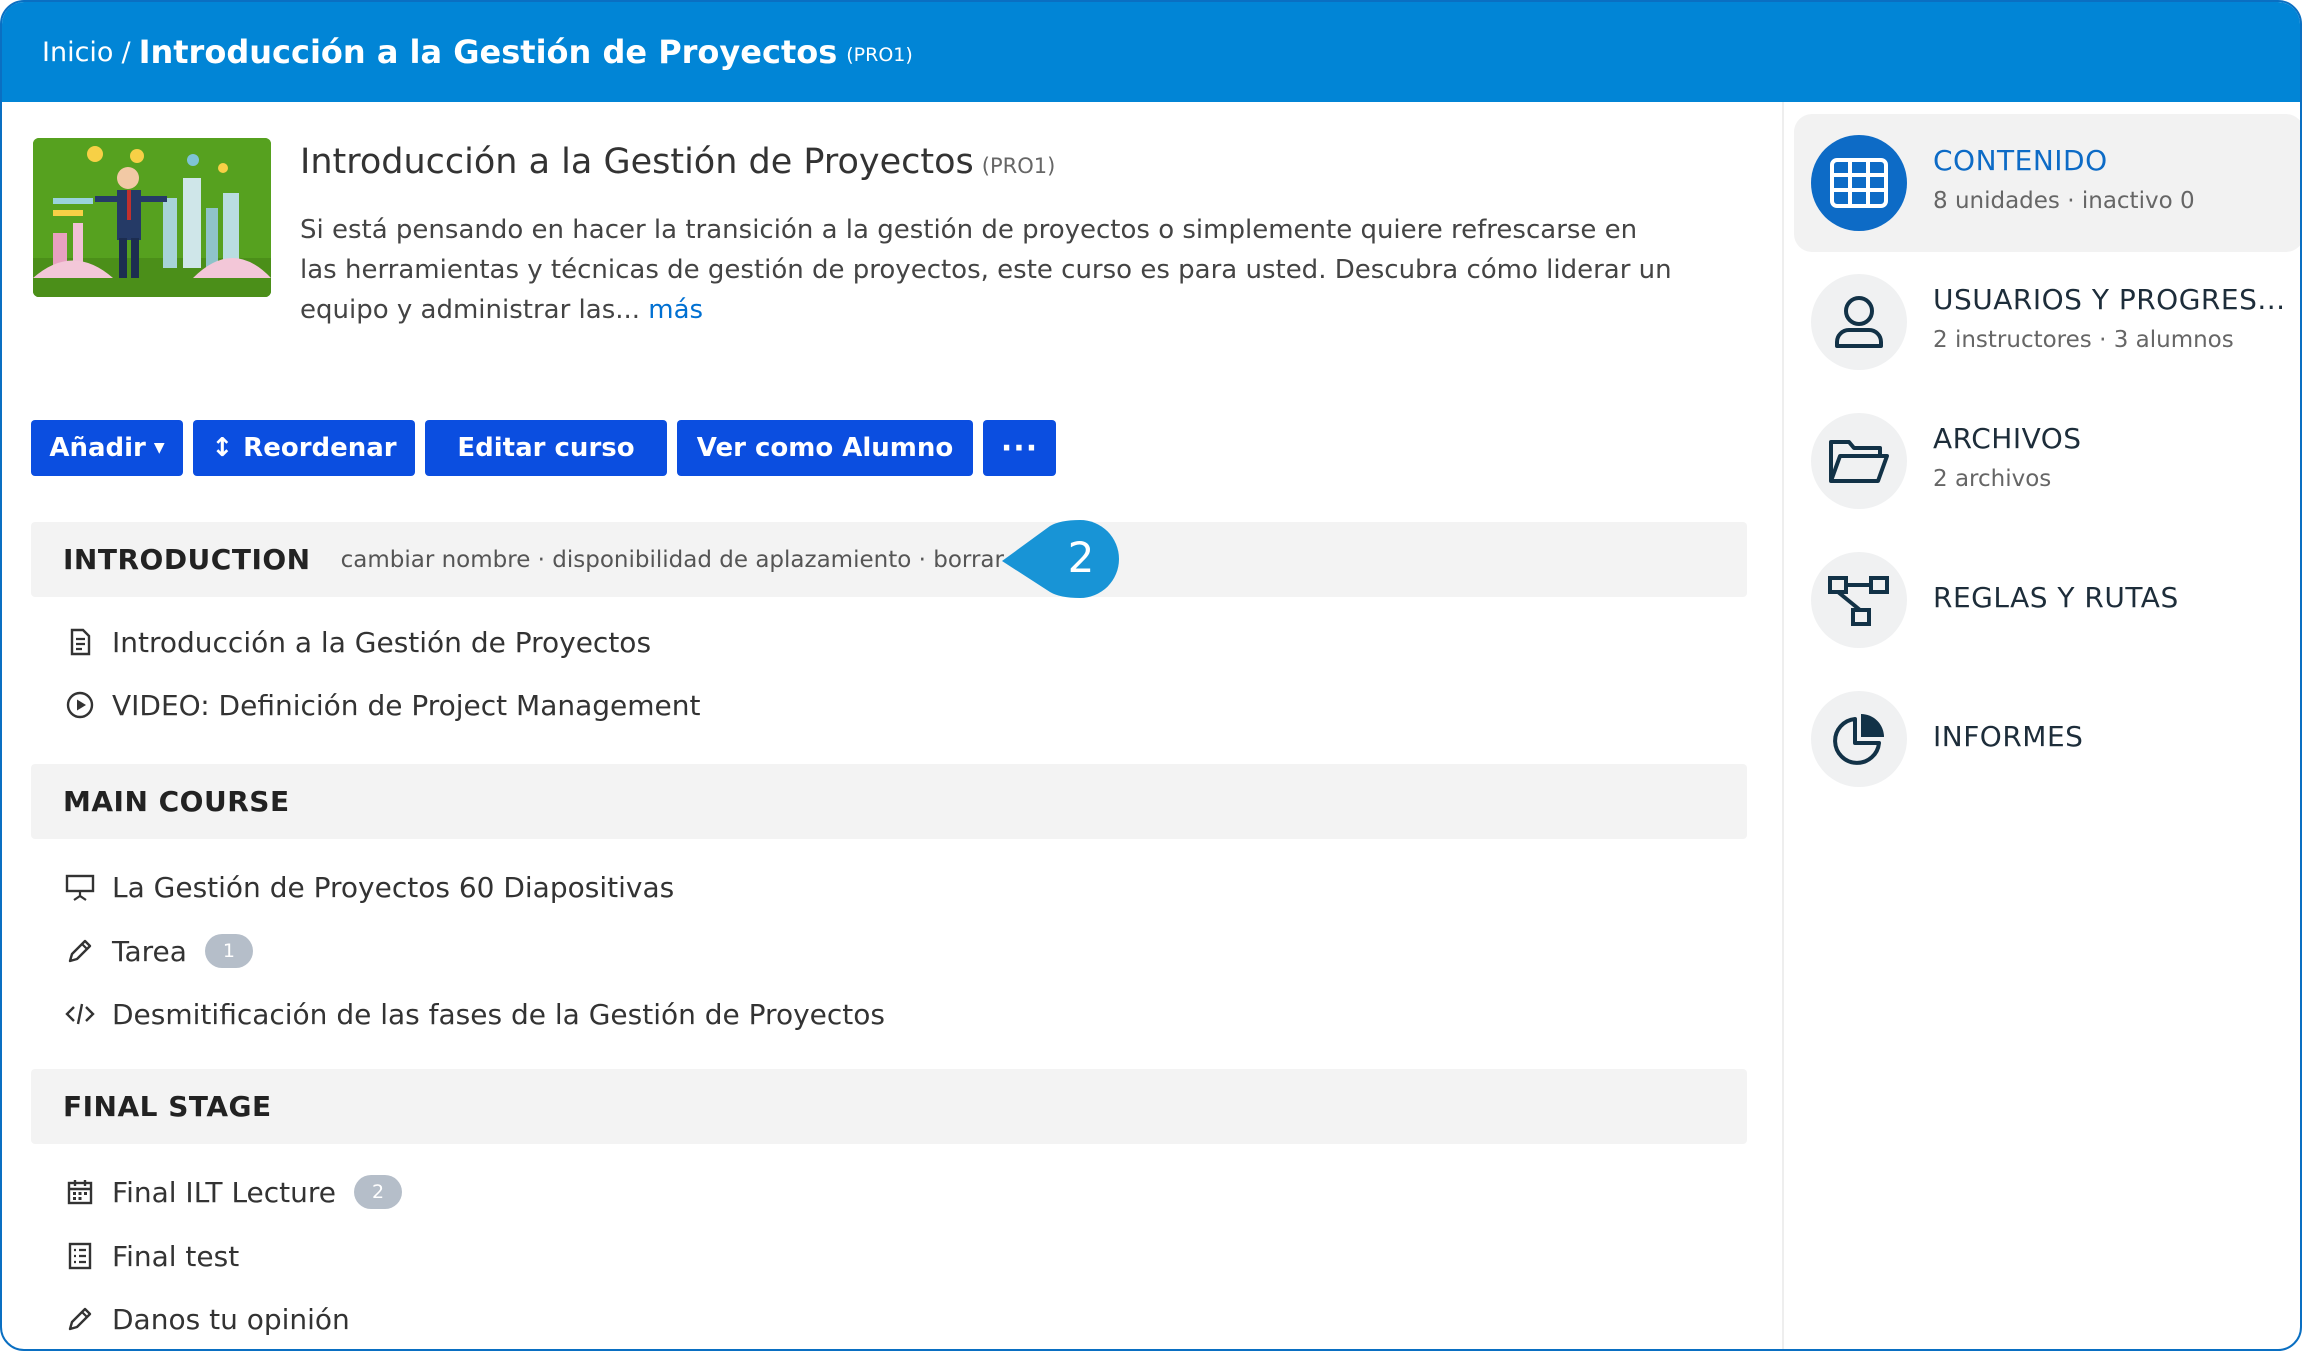 This screenshot has width=2302, height=1351. I want to click on more-options-button: ···, so click(1019, 448).